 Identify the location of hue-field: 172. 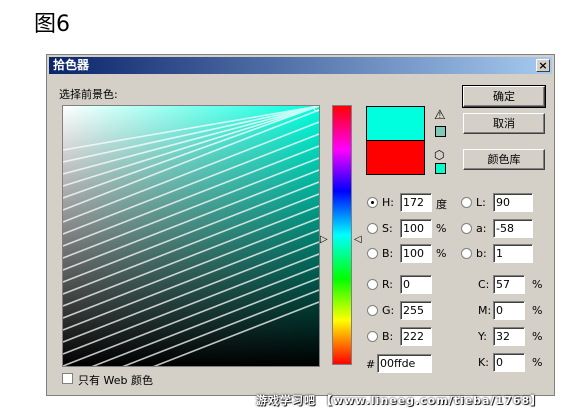
(416, 202).